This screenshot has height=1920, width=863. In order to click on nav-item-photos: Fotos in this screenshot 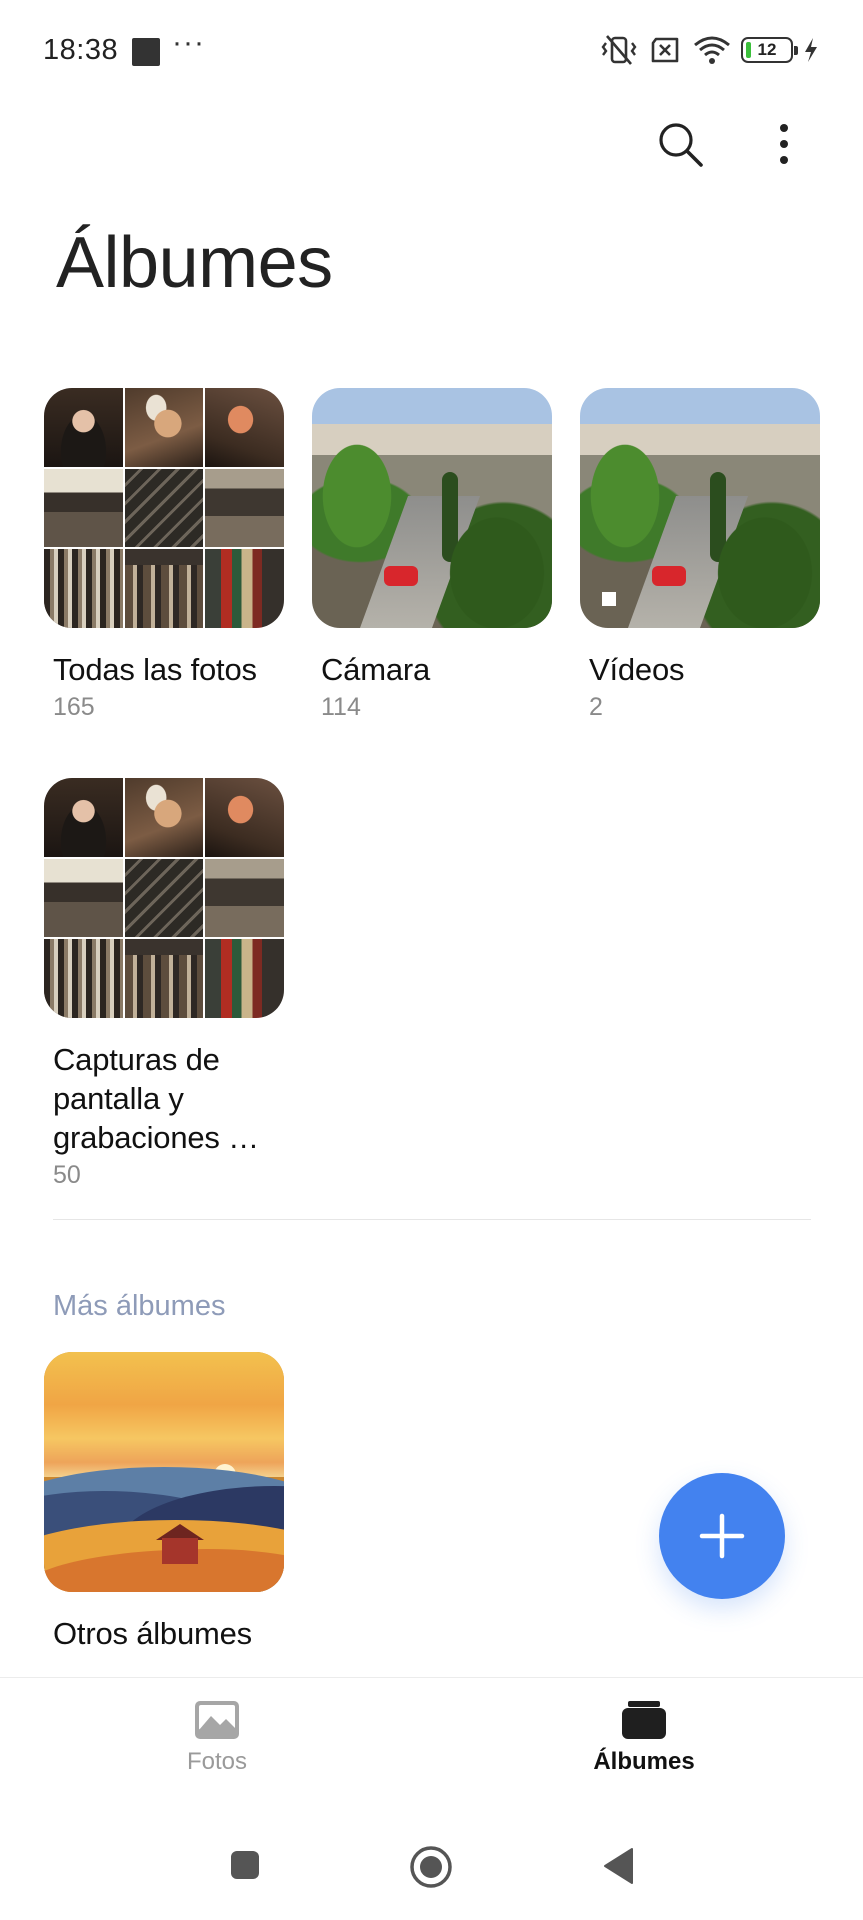, I will do `click(217, 1738)`.